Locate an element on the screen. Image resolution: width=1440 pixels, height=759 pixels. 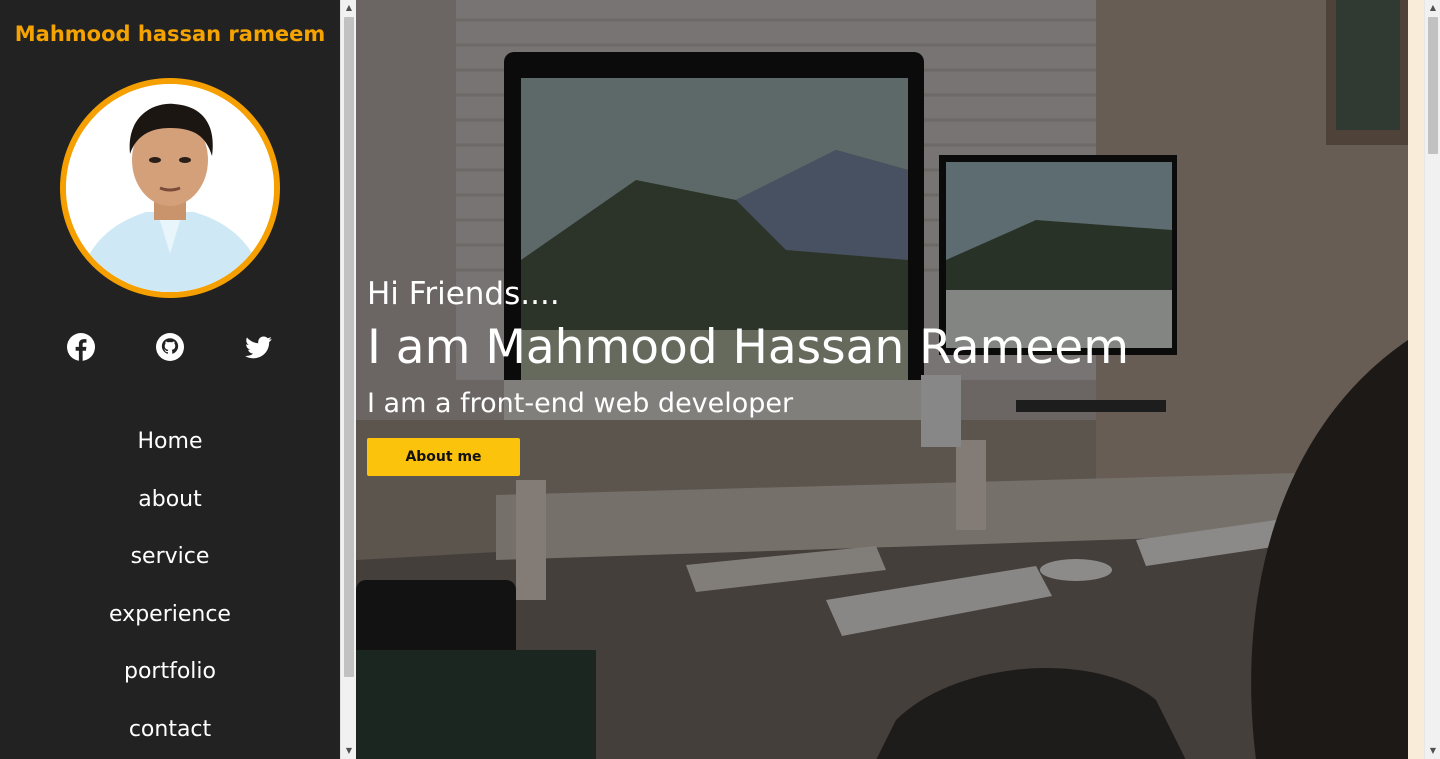
scroll-down-arrow-icon: ▼ is located at coordinates (349, 751).